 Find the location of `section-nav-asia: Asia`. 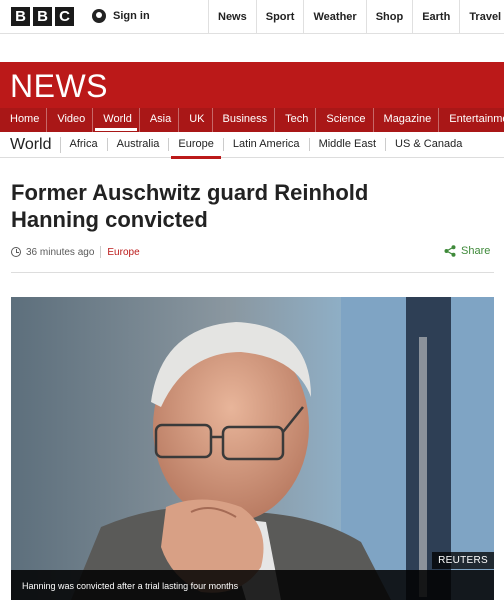

section-nav-asia: Asia is located at coordinates (160, 120).